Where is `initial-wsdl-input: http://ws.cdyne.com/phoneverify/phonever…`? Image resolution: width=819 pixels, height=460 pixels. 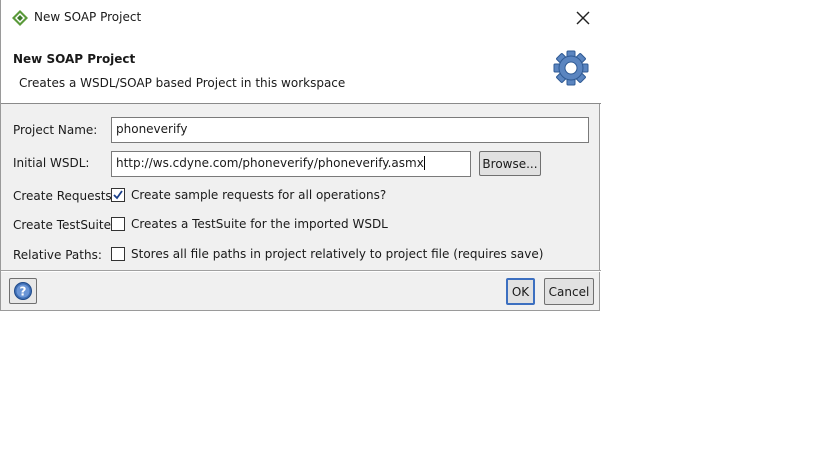
initial-wsdl-input: http://ws.cdyne.com/phoneverify/phonever… is located at coordinates (291, 164).